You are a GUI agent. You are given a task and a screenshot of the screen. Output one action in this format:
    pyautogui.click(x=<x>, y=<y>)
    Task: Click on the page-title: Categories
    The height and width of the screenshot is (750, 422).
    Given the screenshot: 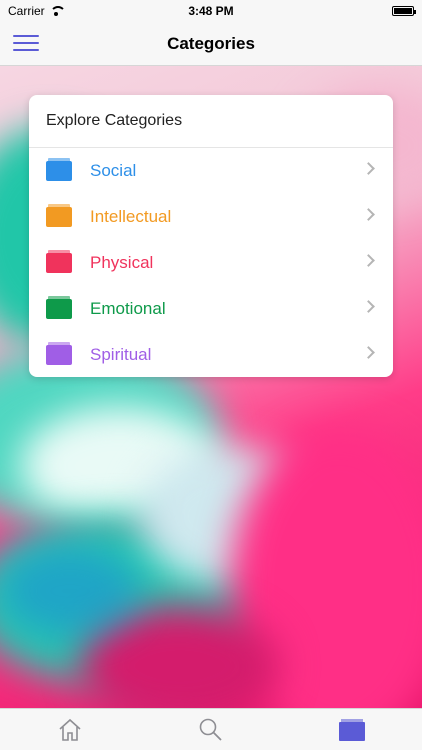 What is the action you would take?
    pyautogui.click(x=211, y=43)
    